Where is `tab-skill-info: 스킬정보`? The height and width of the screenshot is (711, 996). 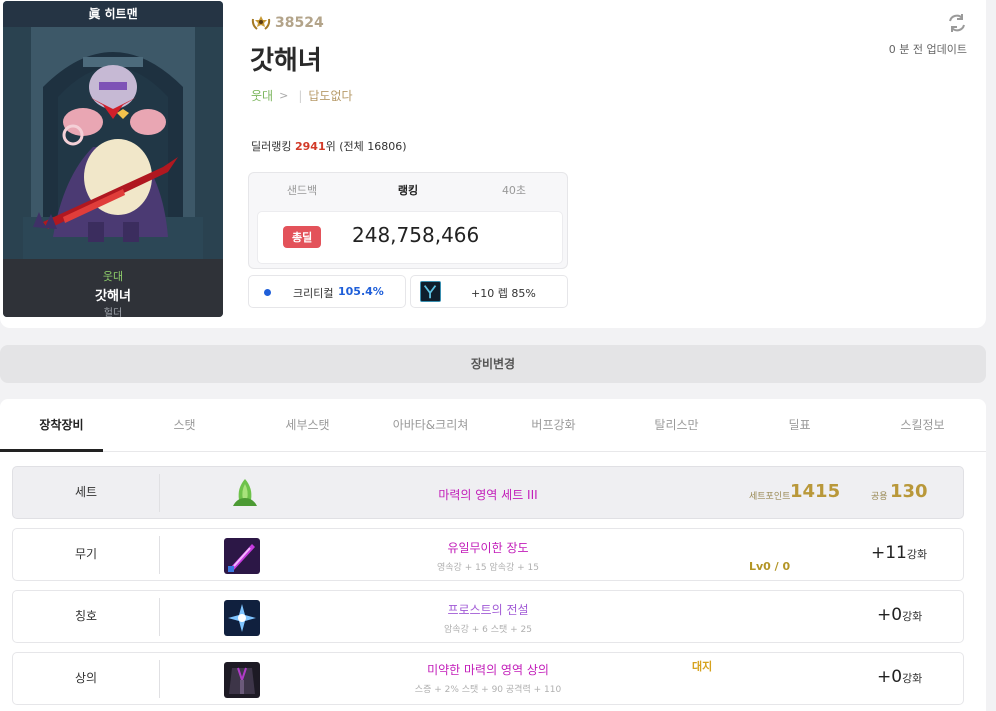 tab-skill-info: 스킬정보 is located at coordinates (922, 425).